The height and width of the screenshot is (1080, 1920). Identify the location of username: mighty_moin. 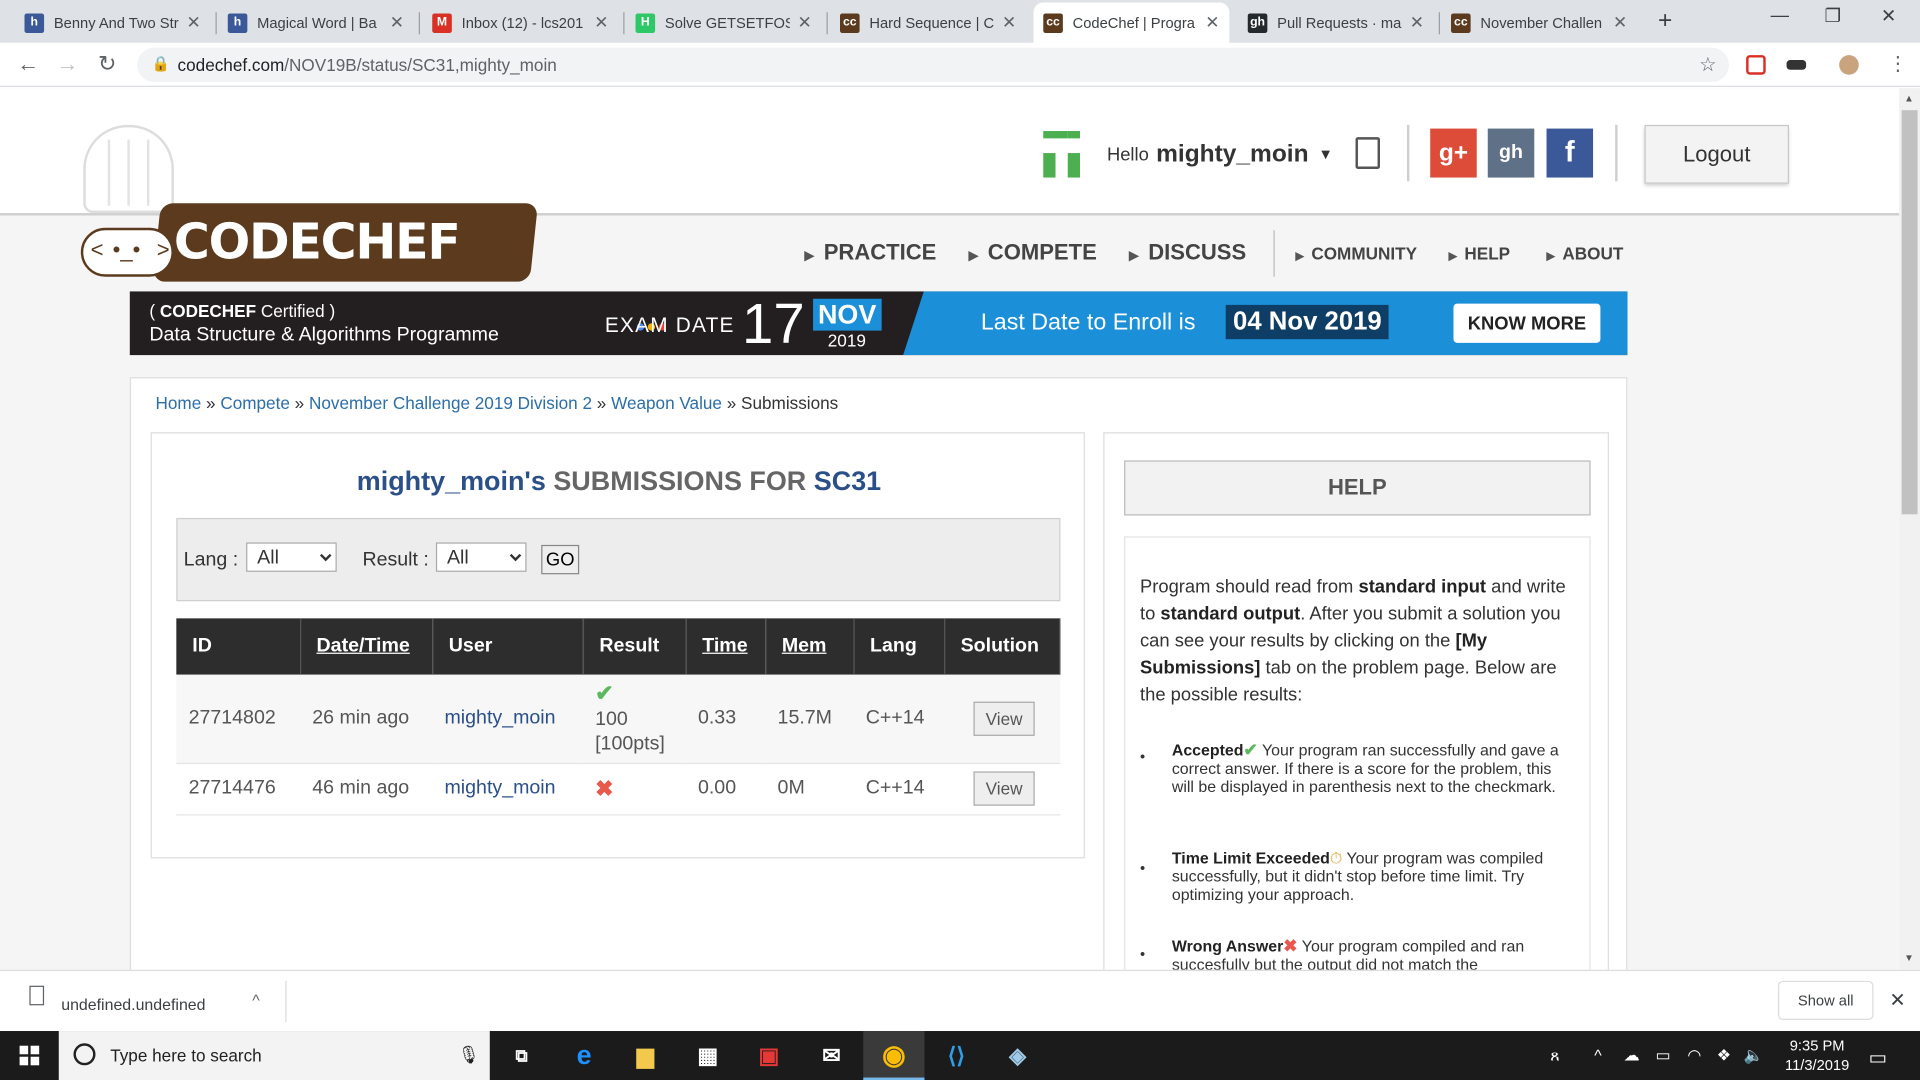
(1232, 154).